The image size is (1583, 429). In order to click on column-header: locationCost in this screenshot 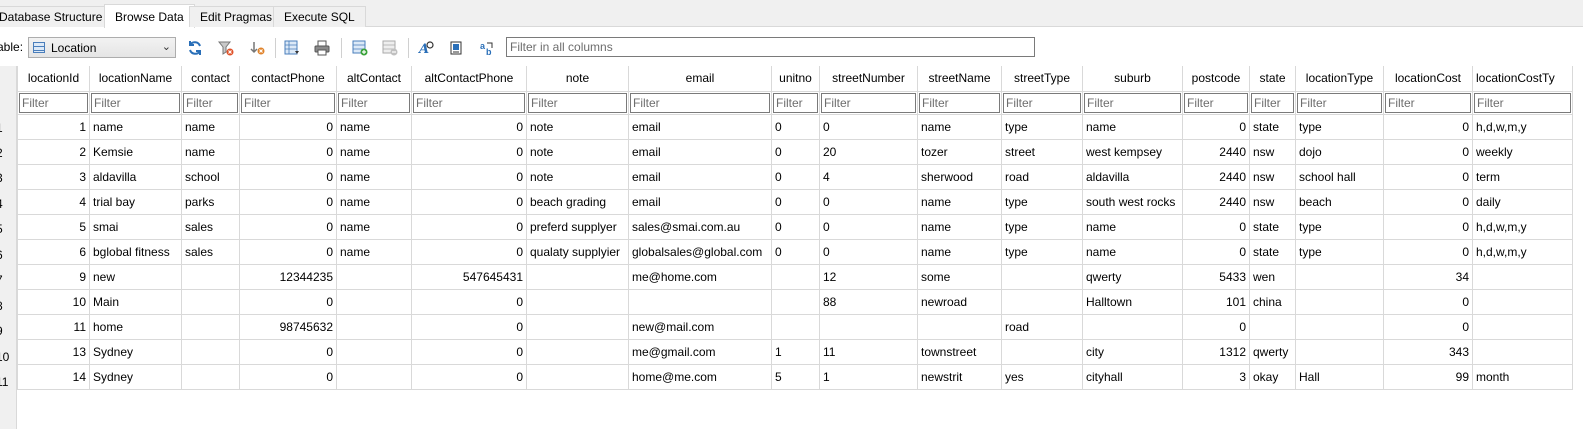, I will do `click(1428, 79)`.